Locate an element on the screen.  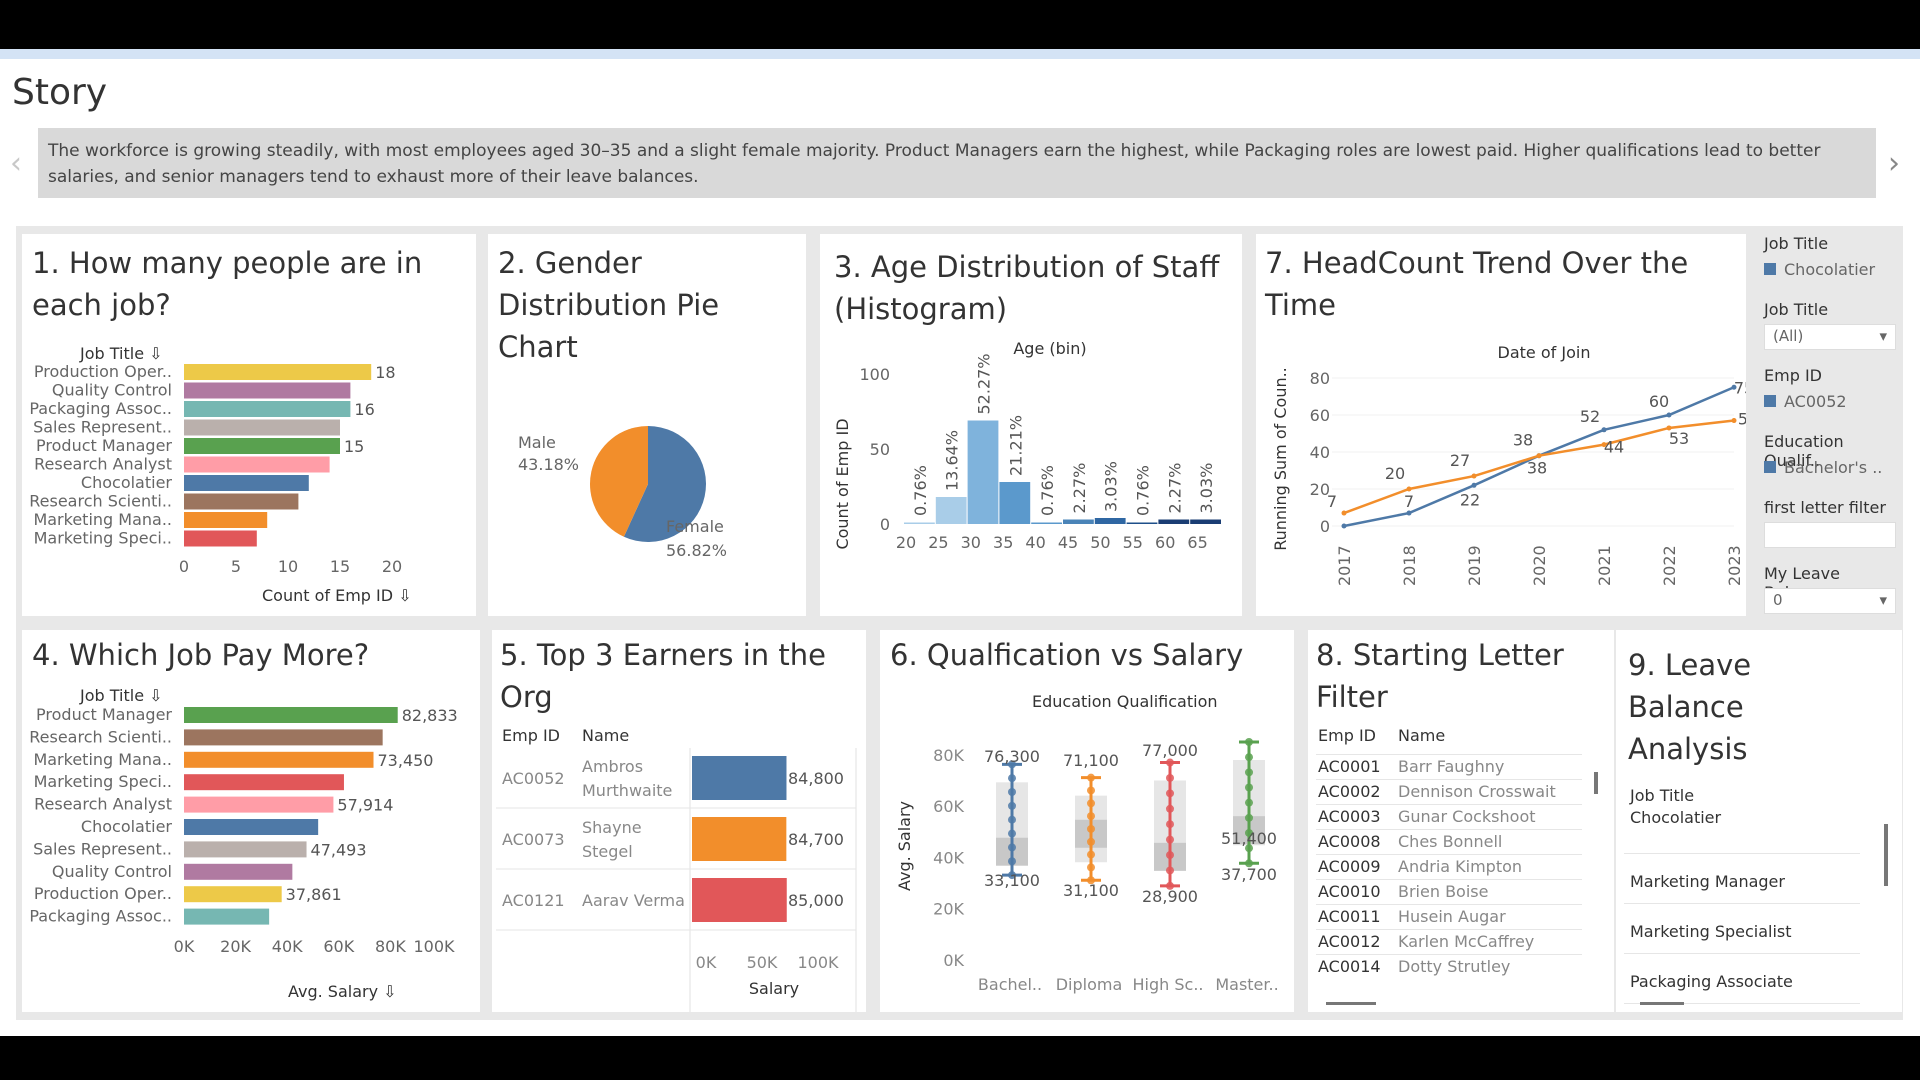
previous-story-point-icon: ‹ is located at coordinates (16, 163).